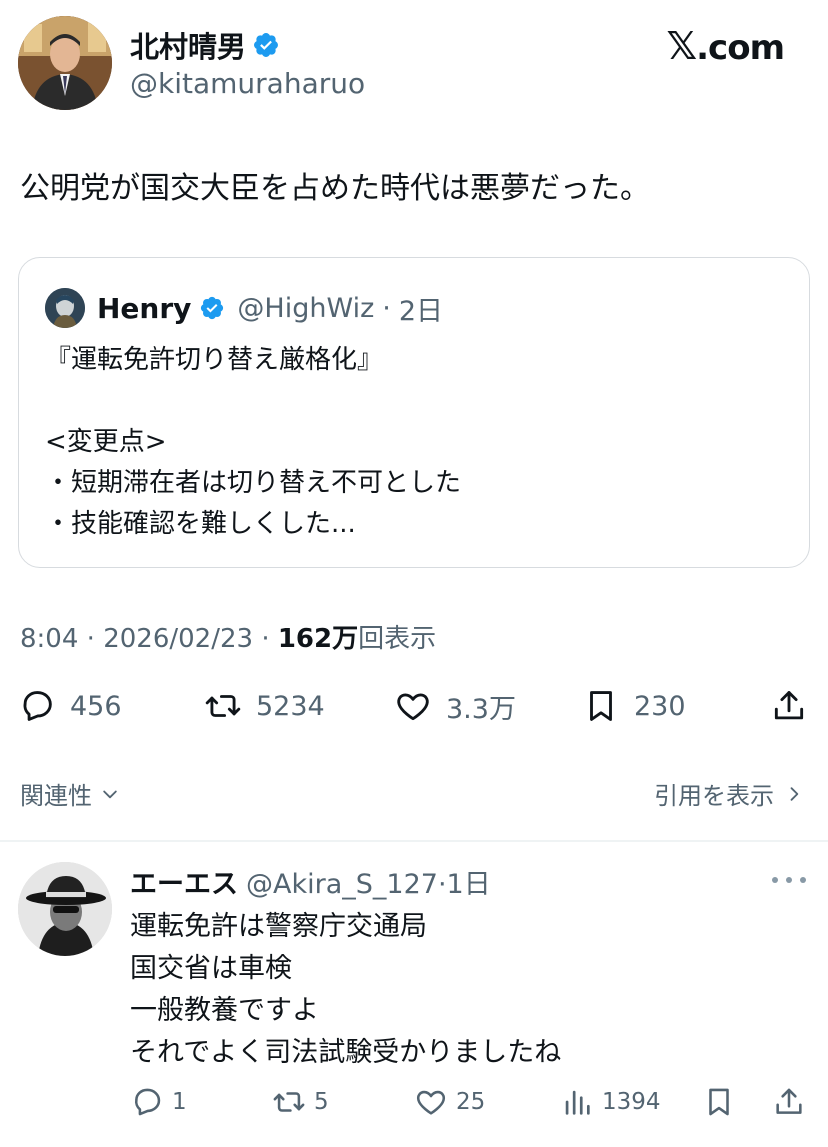  What do you see at coordinates (65, 909) in the screenshot?
I see `reply-author-avatar` at bounding box center [65, 909].